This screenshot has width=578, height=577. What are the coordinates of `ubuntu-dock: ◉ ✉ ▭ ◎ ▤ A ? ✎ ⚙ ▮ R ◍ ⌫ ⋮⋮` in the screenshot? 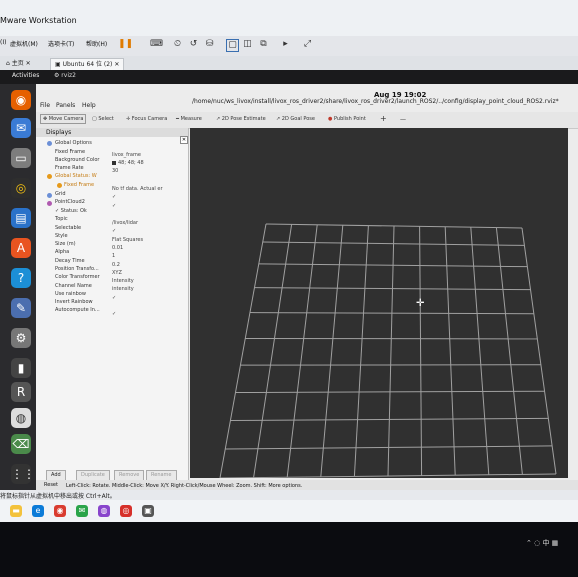 It's located at (18, 288).